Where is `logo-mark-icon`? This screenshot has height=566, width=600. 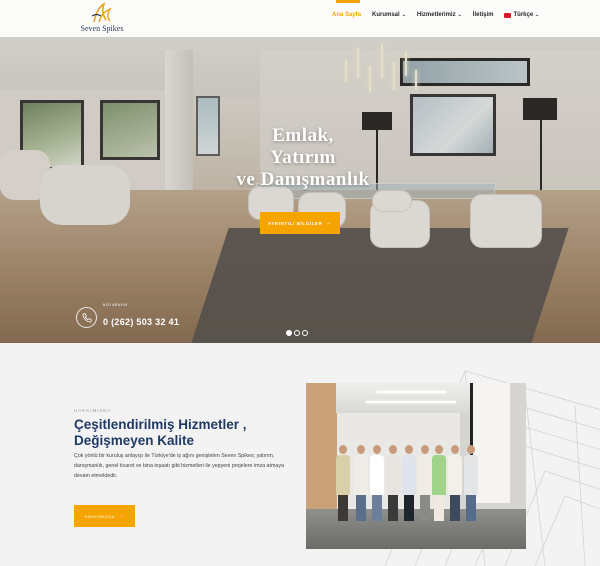 logo-mark-icon is located at coordinates (101, 12).